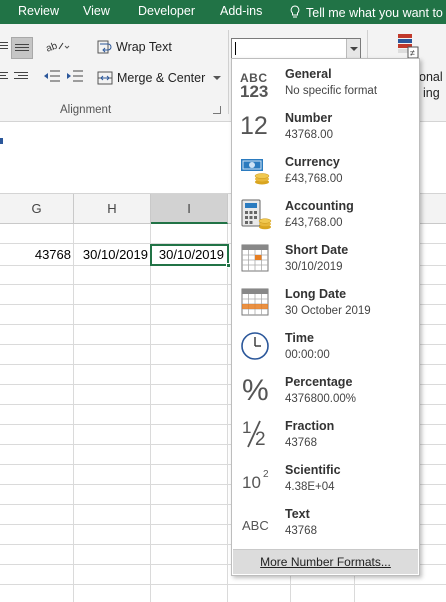  I want to click on merge-center-button: Merge & Center, so click(159, 78).